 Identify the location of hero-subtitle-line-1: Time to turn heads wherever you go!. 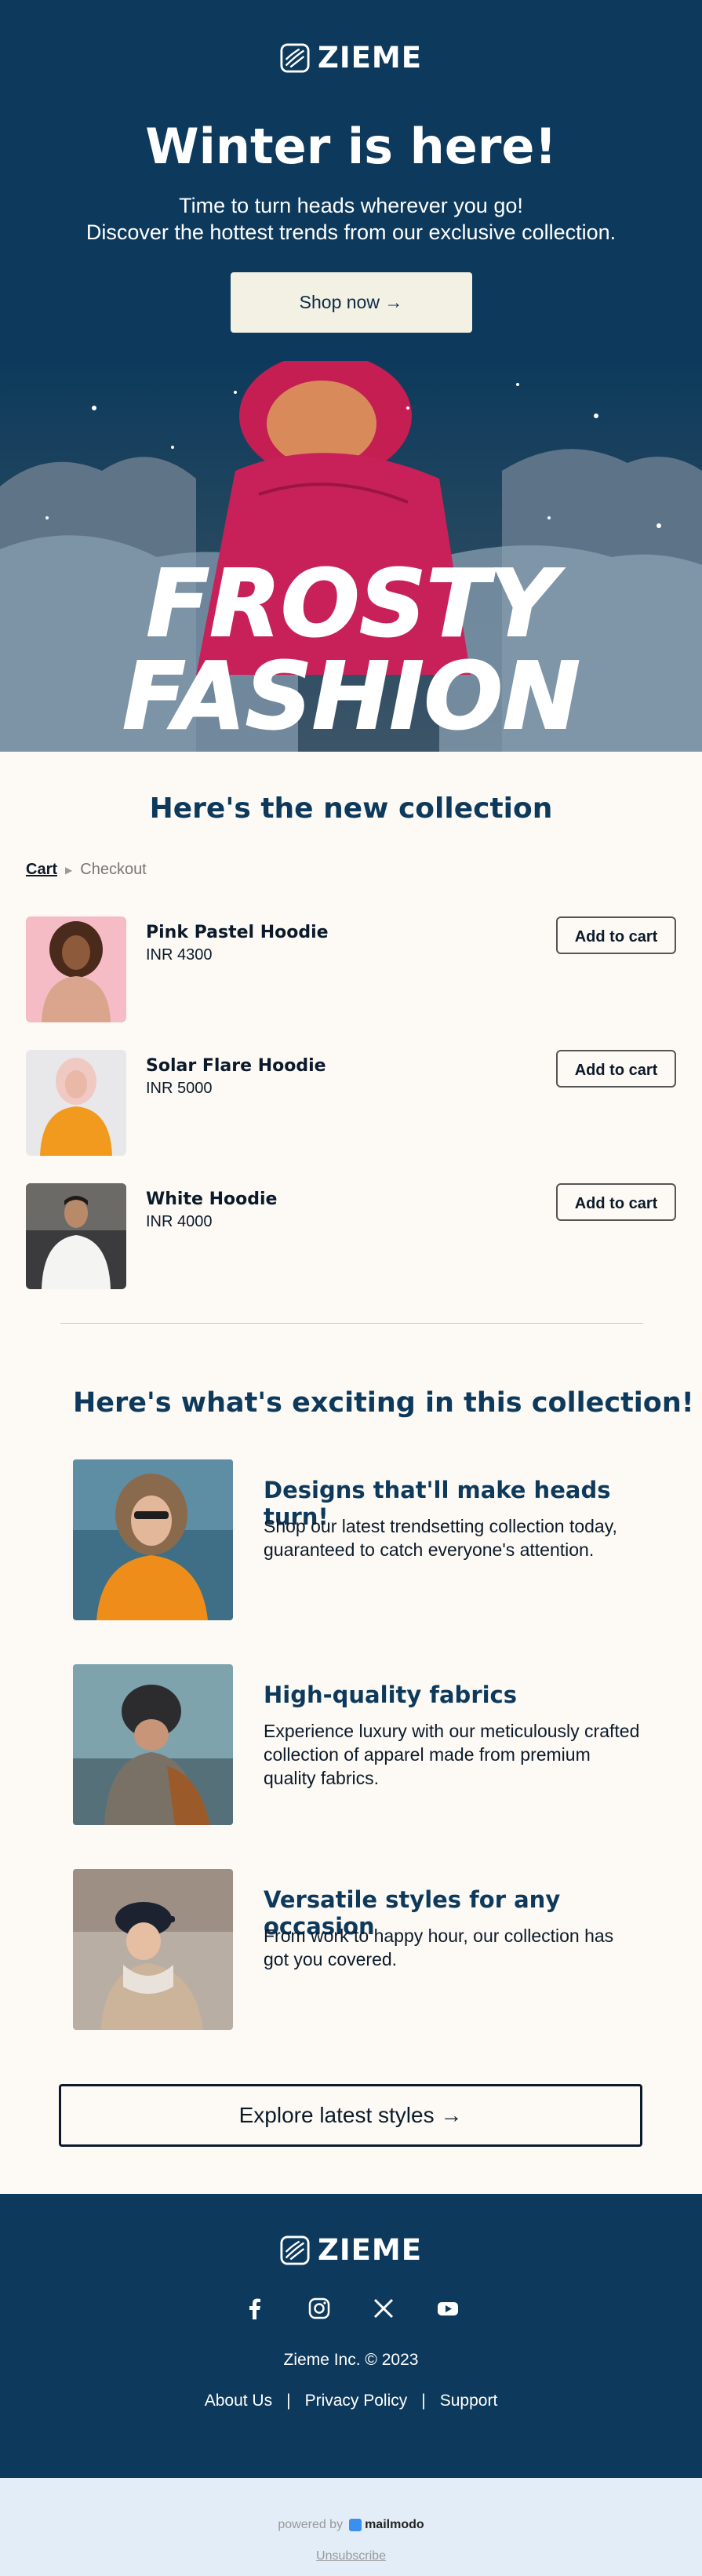
(351, 205).